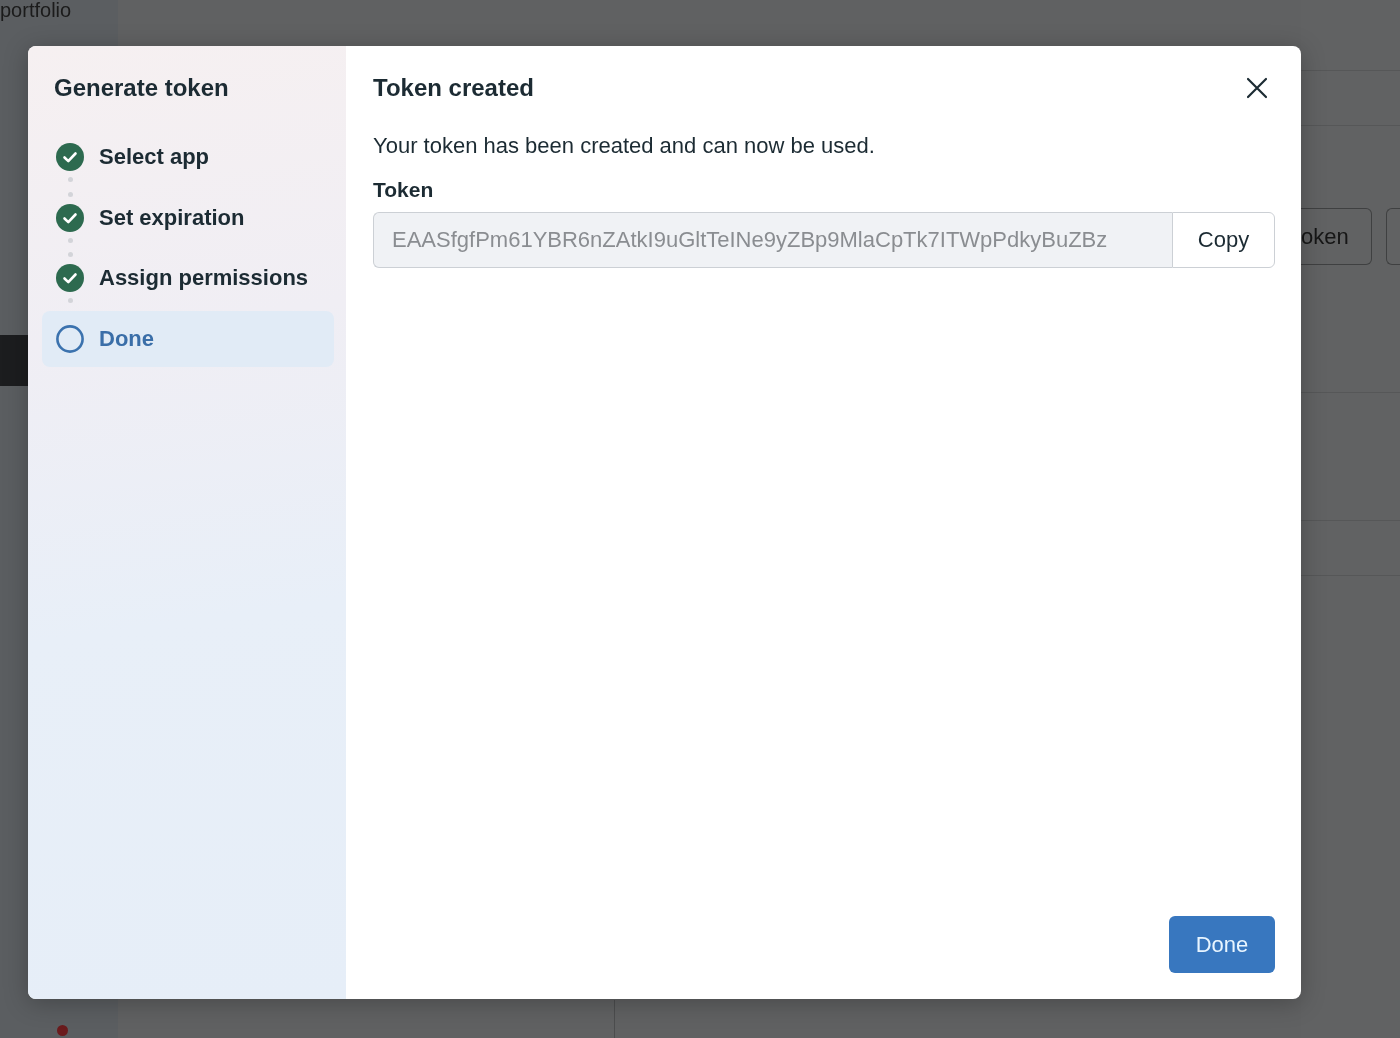  Describe the element at coordinates (62, 1030) in the screenshot. I see `status-dot-icon` at that location.